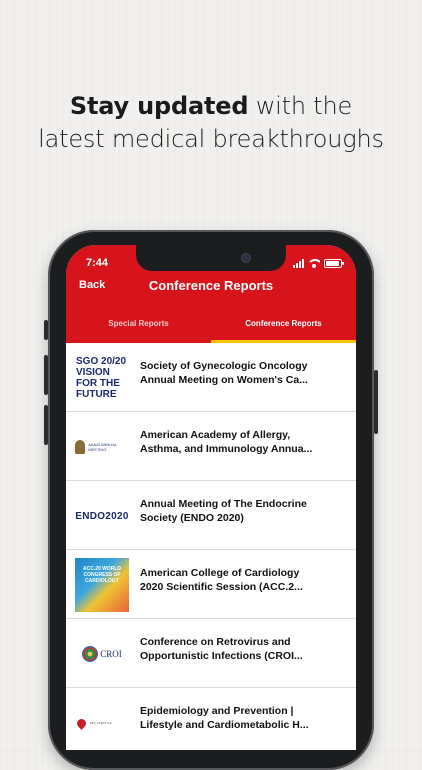 Image resolution: width=422 pixels, height=770 pixels. I want to click on tab-special-reports: Special Reports, so click(138, 330).